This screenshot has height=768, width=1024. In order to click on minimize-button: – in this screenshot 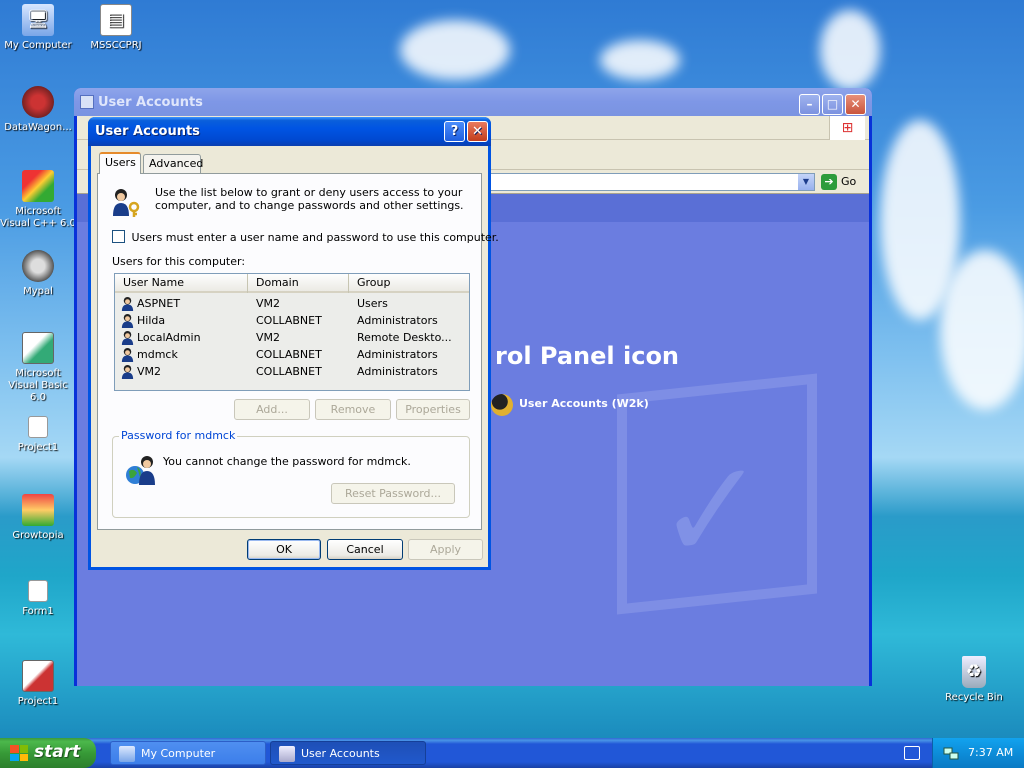, I will do `click(809, 104)`.